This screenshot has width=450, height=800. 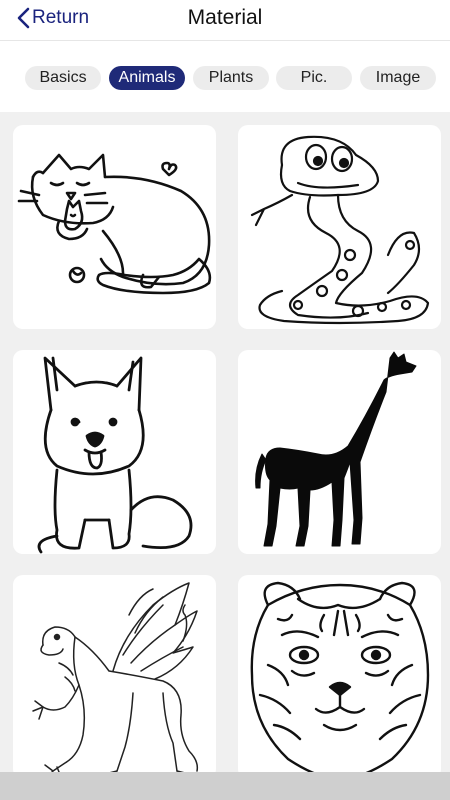 What do you see at coordinates (63, 78) in the screenshot?
I see `tab-basics: Basics` at bounding box center [63, 78].